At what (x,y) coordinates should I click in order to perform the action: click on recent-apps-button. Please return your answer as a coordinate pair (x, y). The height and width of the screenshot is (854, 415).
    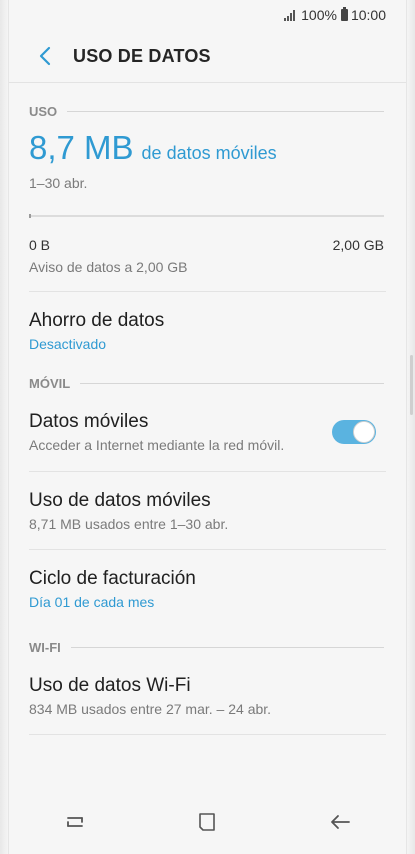
    Looking at the image, I should click on (75, 822).